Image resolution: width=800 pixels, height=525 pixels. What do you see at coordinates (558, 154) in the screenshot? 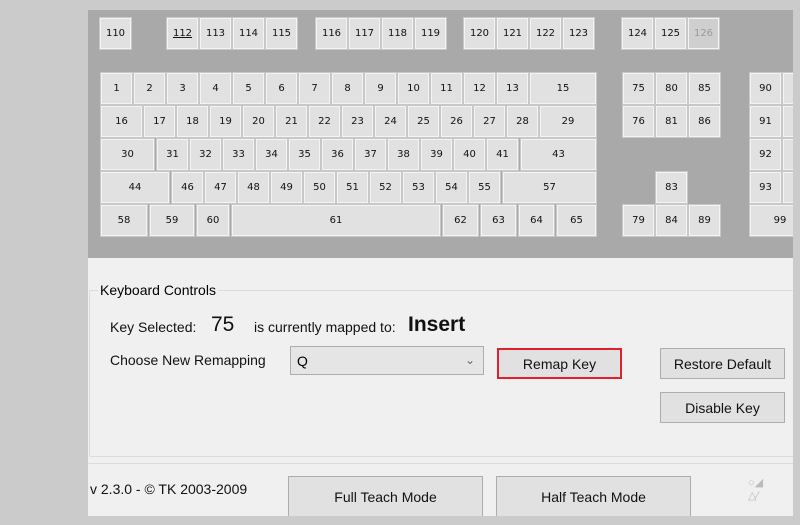
I see `key-43: 43` at bounding box center [558, 154].